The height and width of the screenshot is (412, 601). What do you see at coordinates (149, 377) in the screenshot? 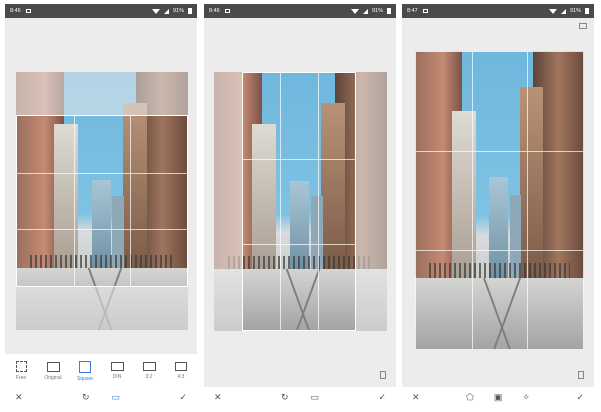
I see `aspect-label: 3:2` at bounding box center [149, 377].